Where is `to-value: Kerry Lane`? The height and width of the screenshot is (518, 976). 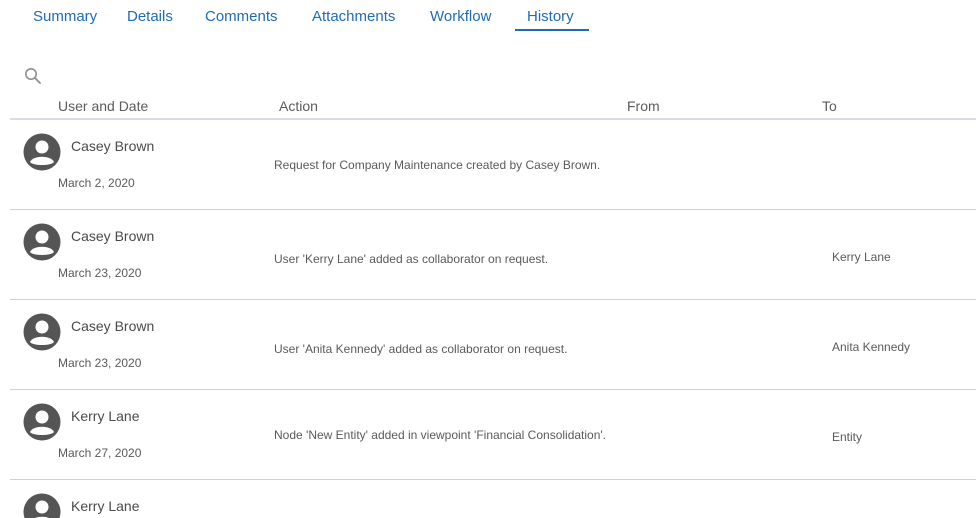
to-value: Kerry Lane is located at coordinates (861, 257).